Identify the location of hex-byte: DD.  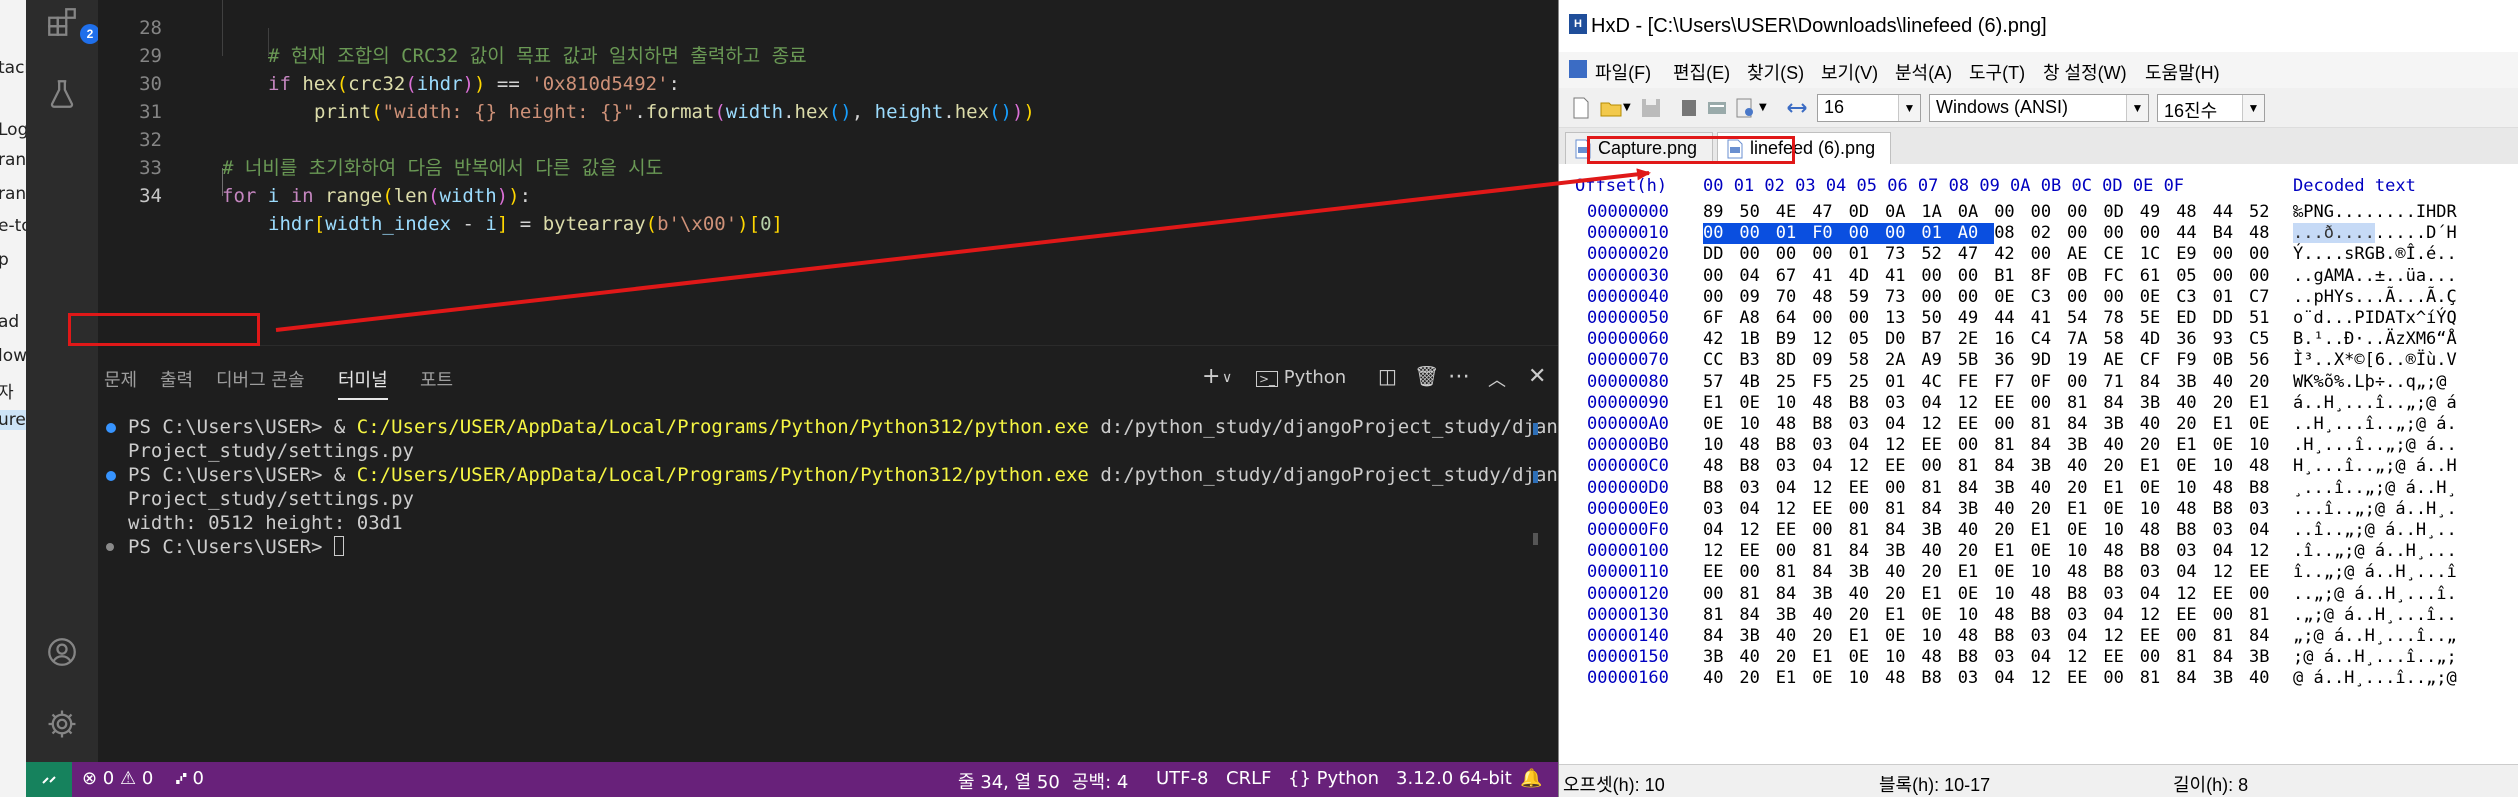
(1713, 254).